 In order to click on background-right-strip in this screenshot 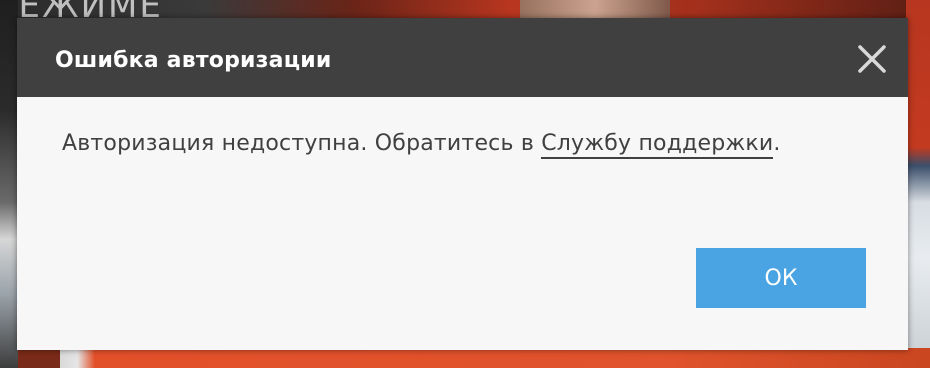, I will do `click(918, 184)`.